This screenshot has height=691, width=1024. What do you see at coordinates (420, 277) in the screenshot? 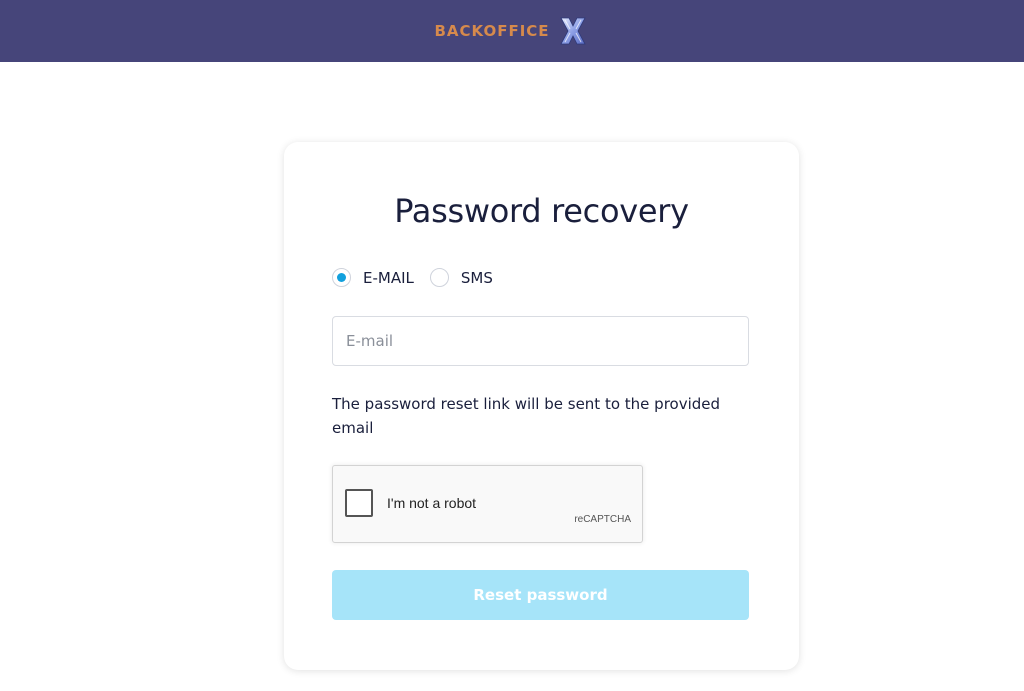
I see `recovery-method-group: E-MAIL SMS` at bounding box center [420, 277].